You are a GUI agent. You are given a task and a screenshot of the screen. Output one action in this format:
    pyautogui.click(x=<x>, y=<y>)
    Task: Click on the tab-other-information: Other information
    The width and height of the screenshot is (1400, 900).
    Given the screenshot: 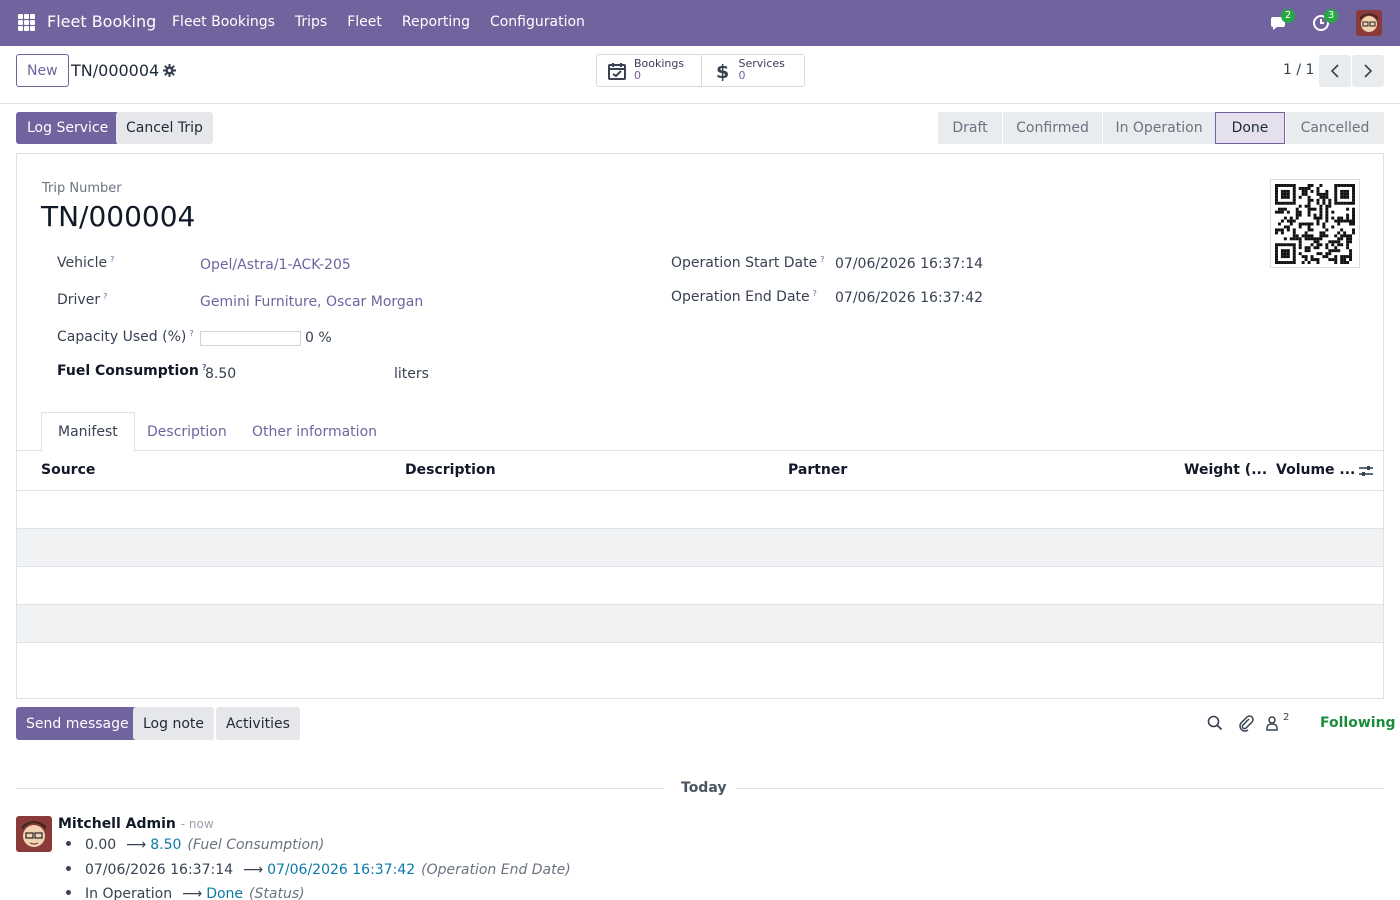 What is the action you would take?
    pyautogui.click(x=314, y=431)
    